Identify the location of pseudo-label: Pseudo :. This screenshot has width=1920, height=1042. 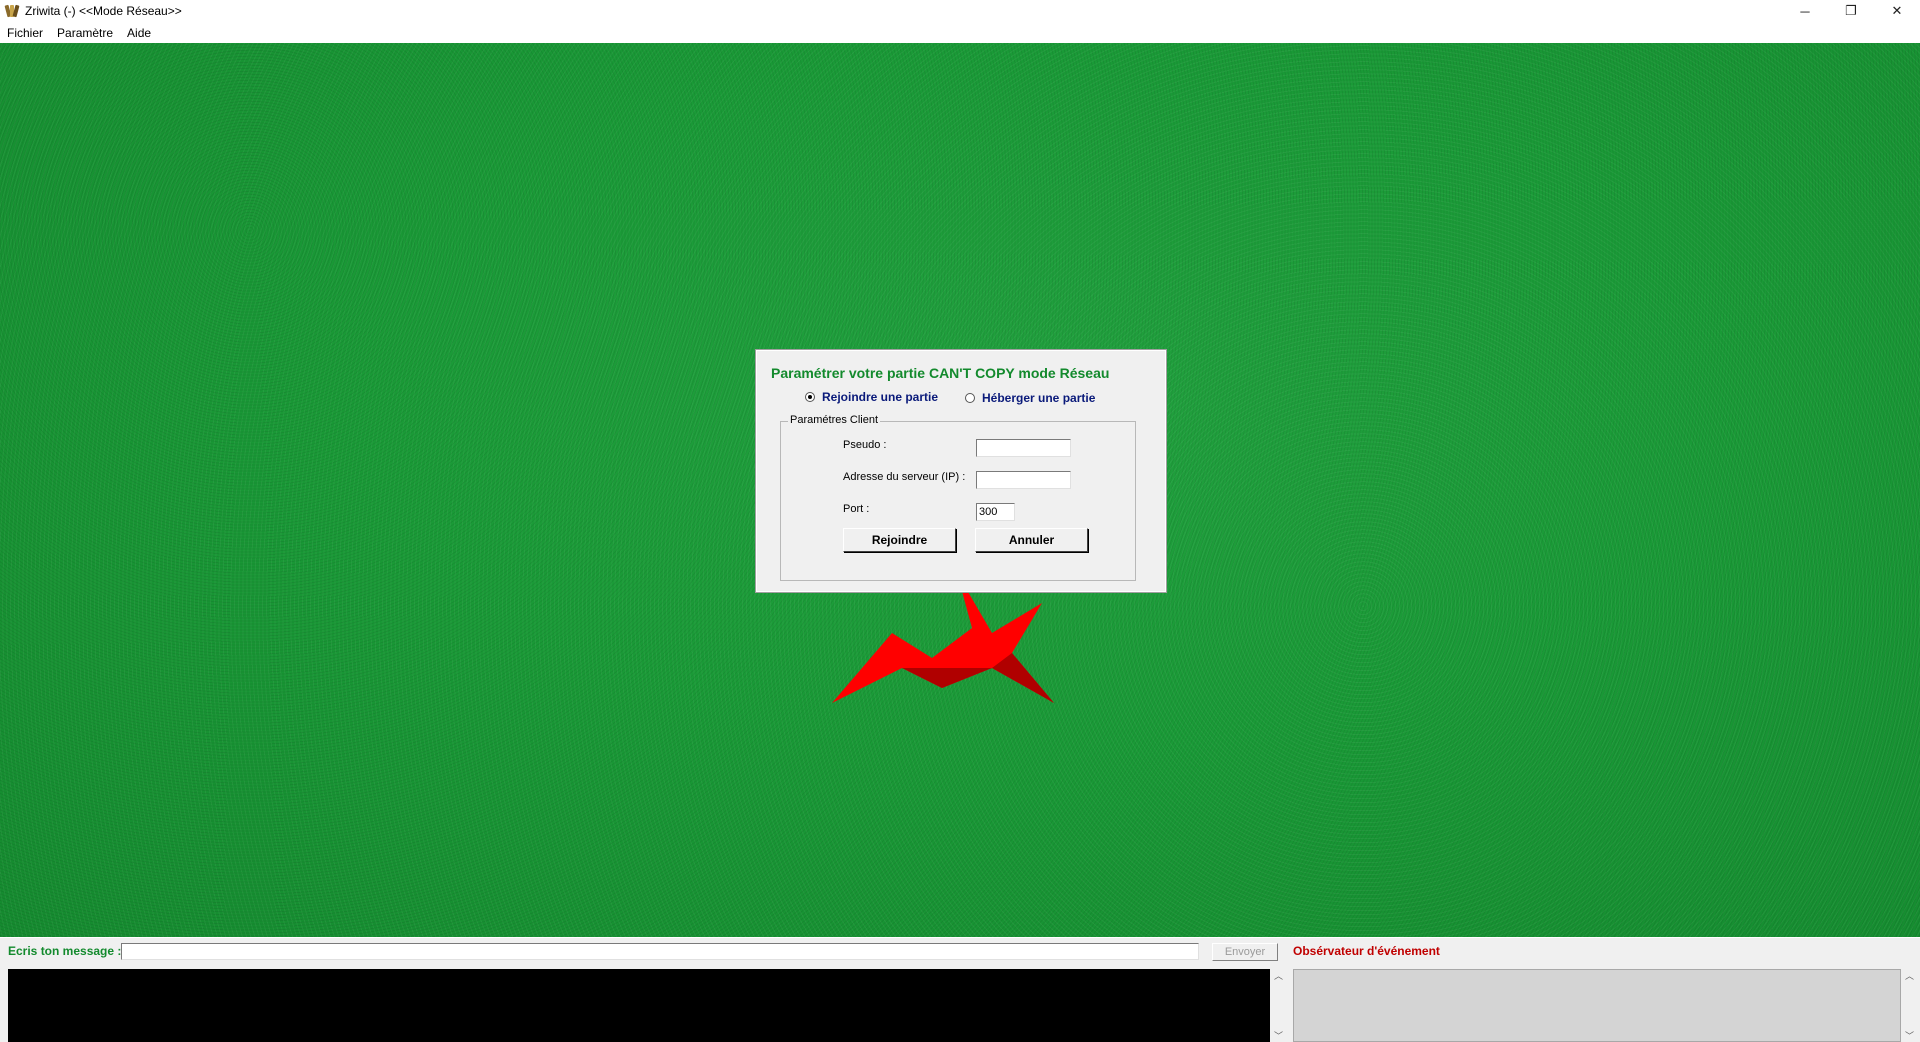
(865, 445).